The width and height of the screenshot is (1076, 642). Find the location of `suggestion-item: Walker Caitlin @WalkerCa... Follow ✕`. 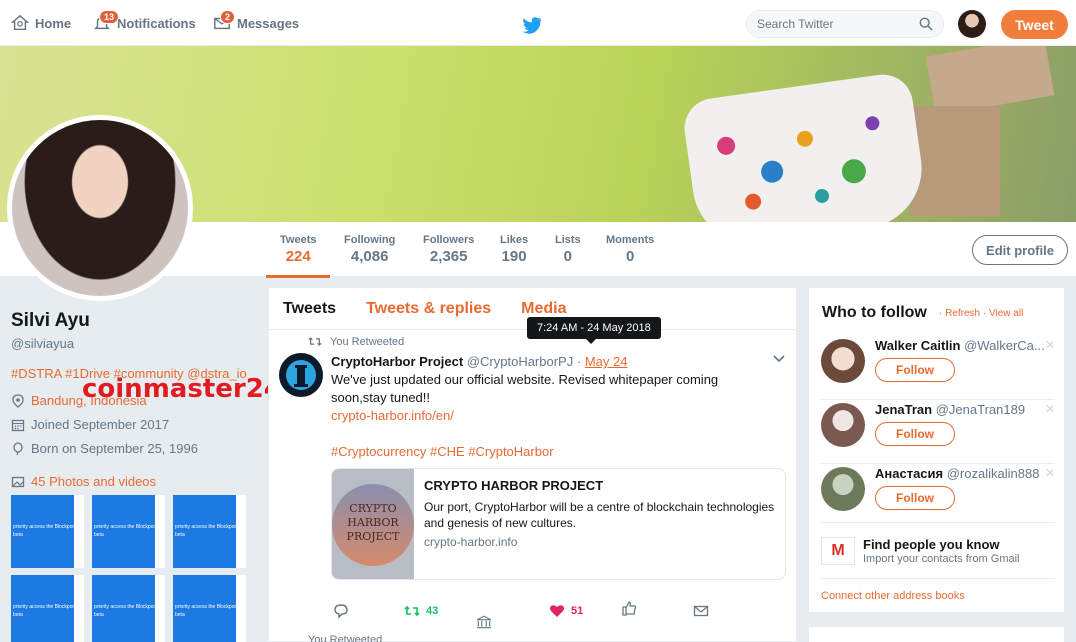

suggestion-item: Walker Caitlin @WalkerCa... Follow ✕ is located at coordinates (938, 368).